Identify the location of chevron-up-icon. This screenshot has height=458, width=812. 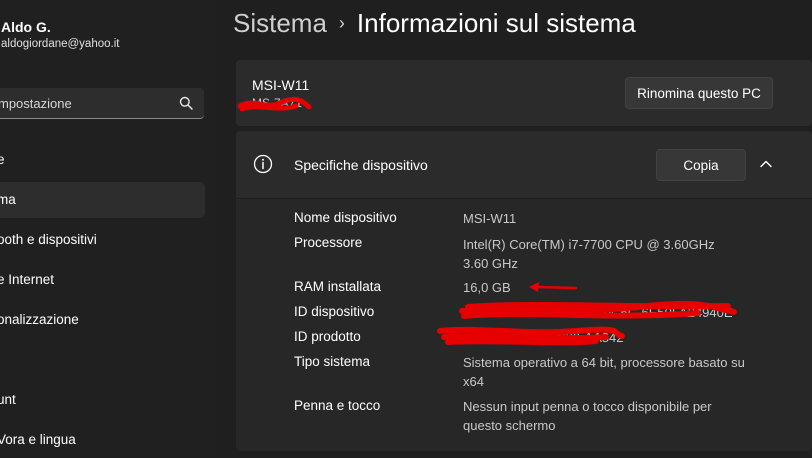
(766, 164).